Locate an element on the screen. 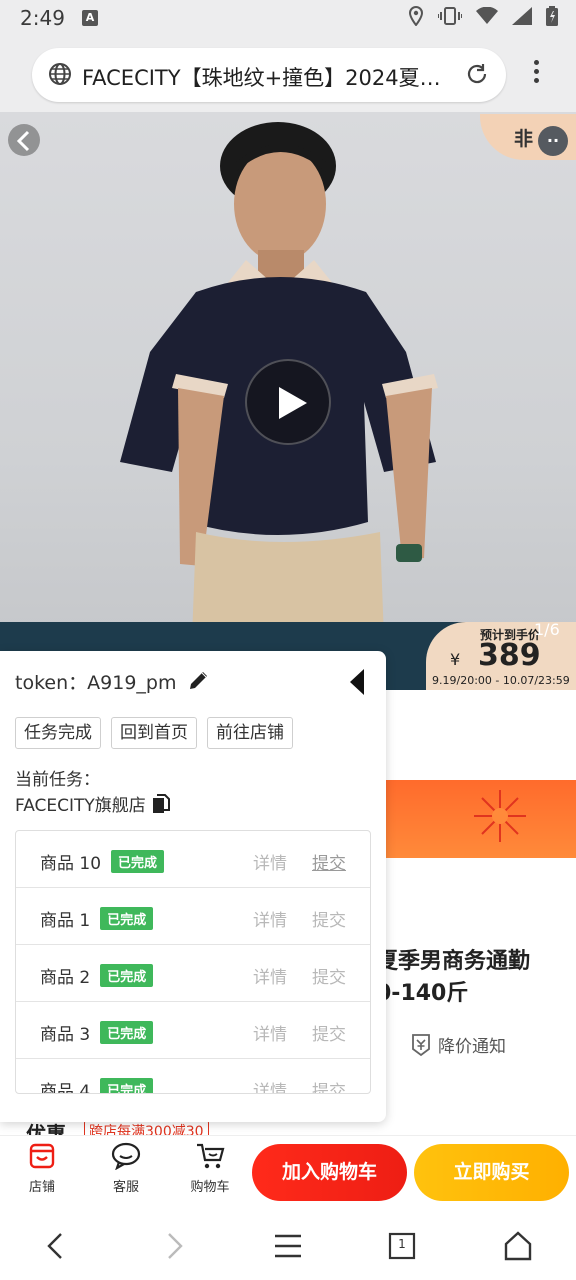 The width and height of the screenshot is (576, 1280). location-icon is located at coordinates (416, 16).